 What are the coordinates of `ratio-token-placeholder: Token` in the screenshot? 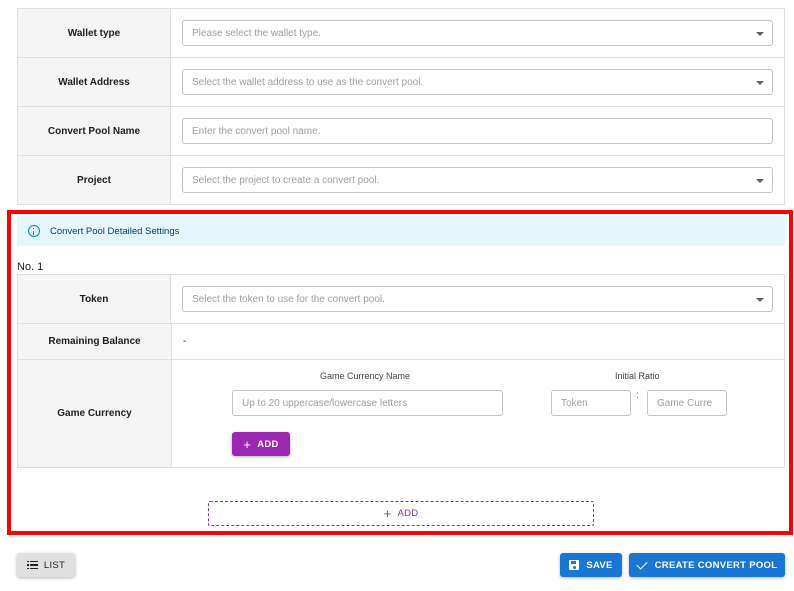 It's located at (574, 403).